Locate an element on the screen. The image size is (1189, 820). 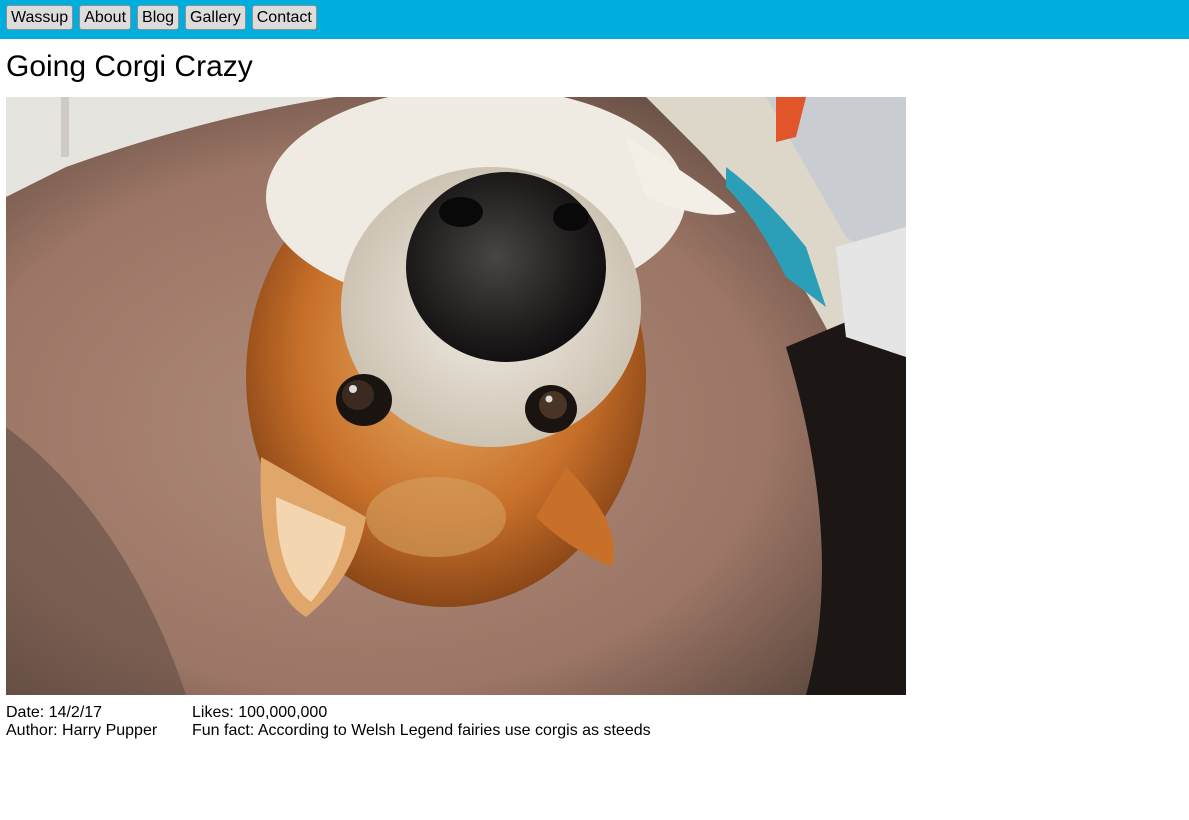
top-nav-bar: Wassup About Blog Gallery Contact is located at coordinates (594, 19).